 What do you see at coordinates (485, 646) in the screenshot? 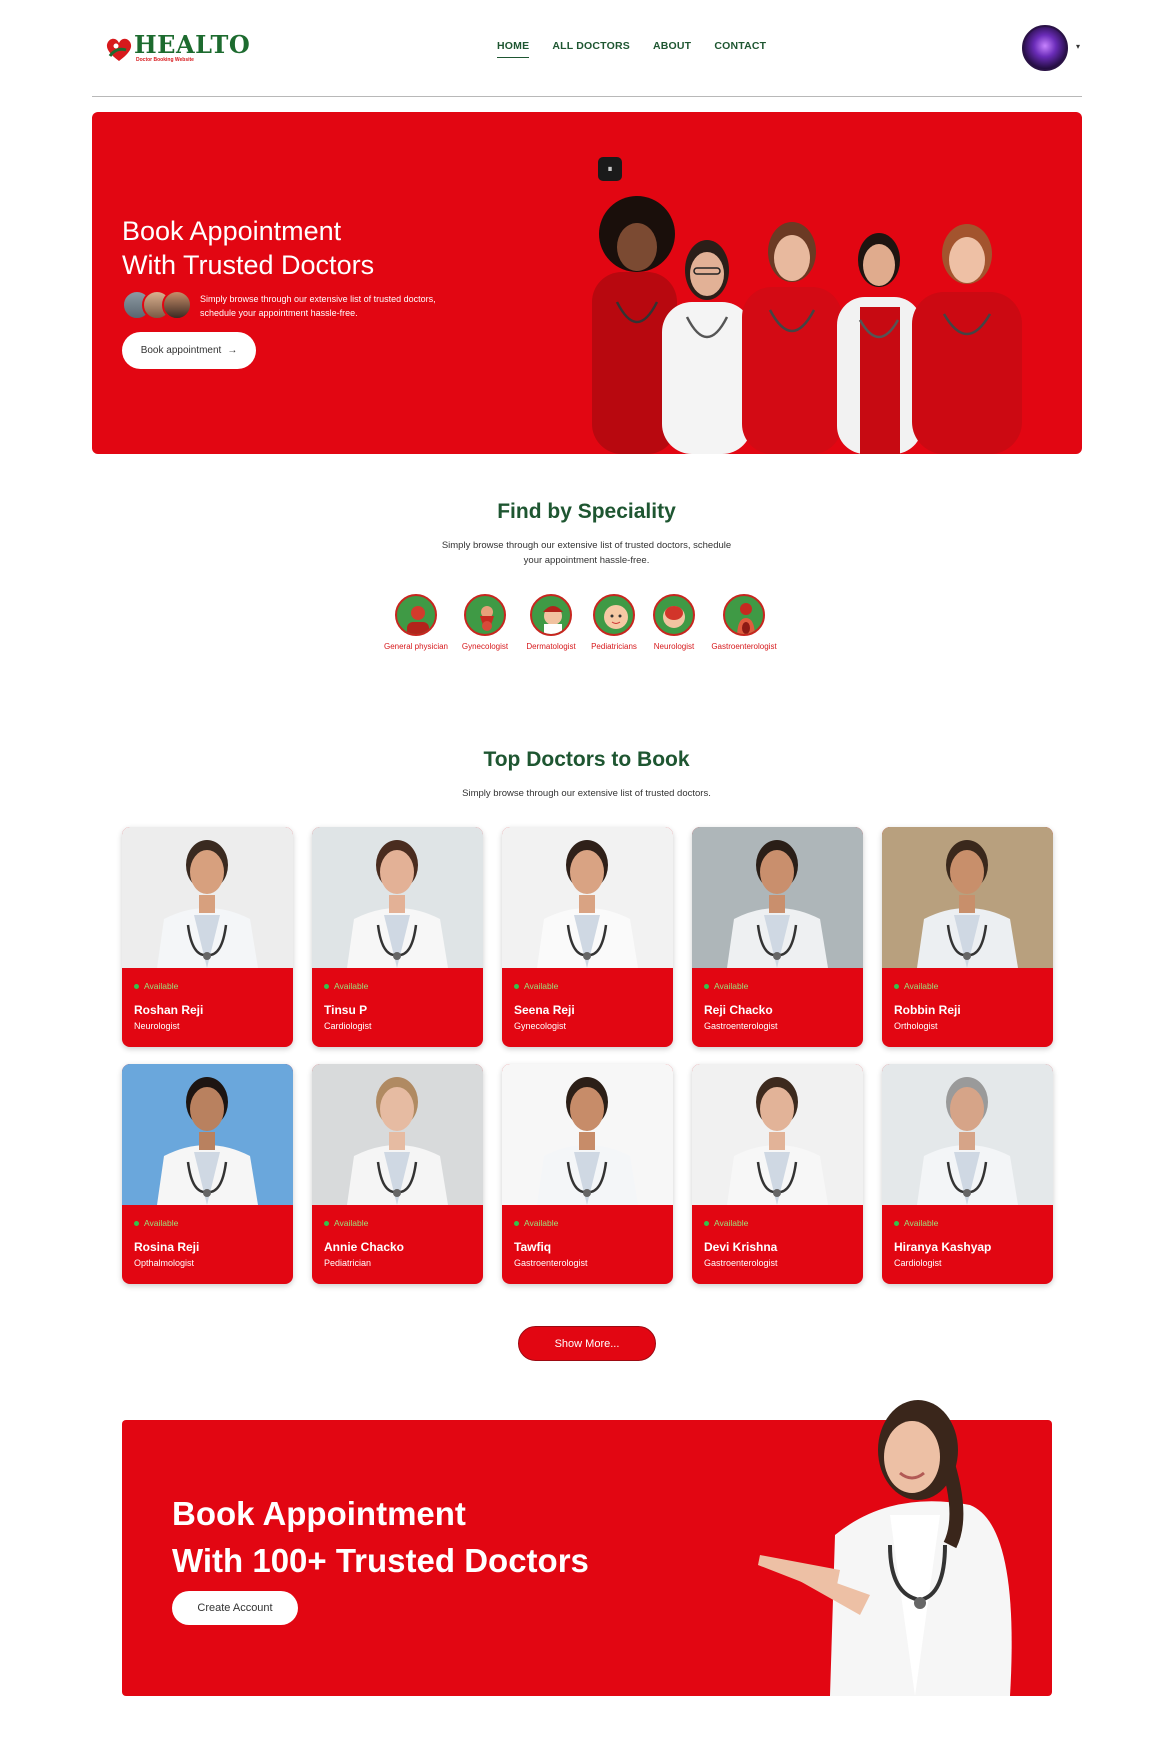
I see `speciality-label: Gynecologist` at bounding box center [485, 646].